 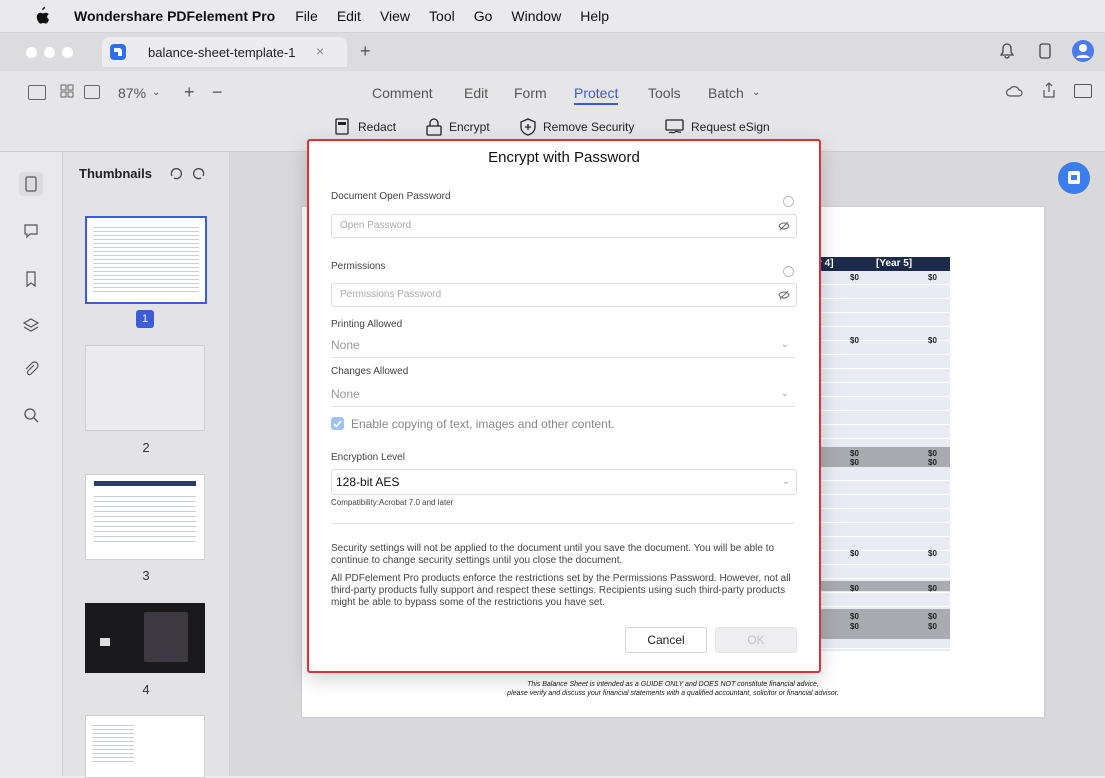 I want to click on tab-protect: Protect, so click(x=596, y=95).